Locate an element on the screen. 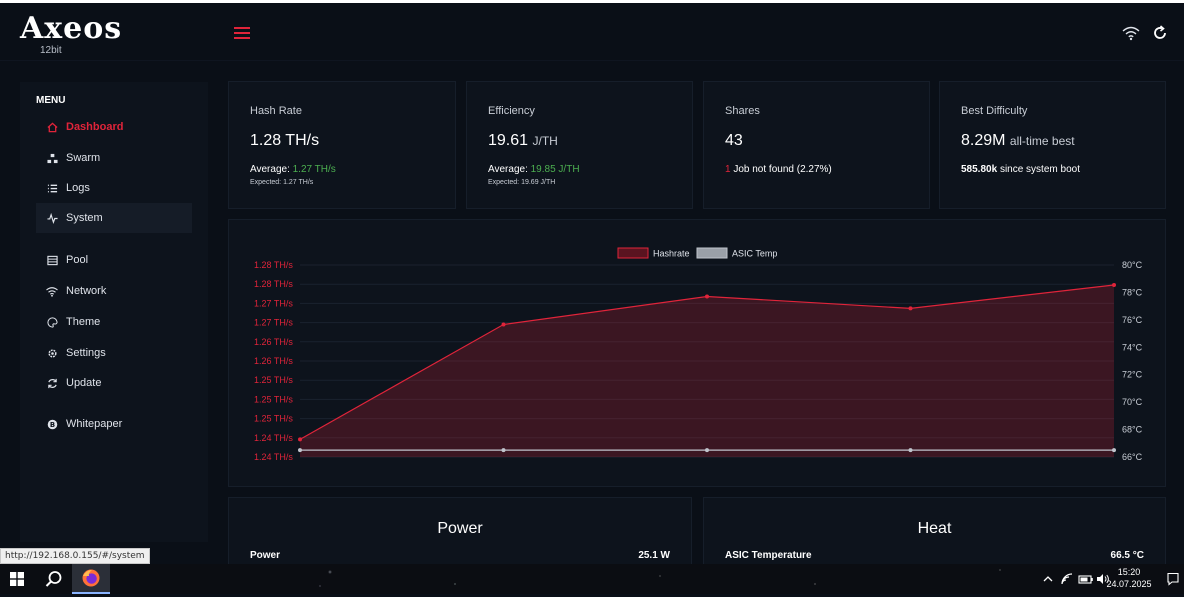 Image resolution: width=1184 pixels, height=597 pixels. sidebar-item-pool: Pool is located at coordinates (114, 260).